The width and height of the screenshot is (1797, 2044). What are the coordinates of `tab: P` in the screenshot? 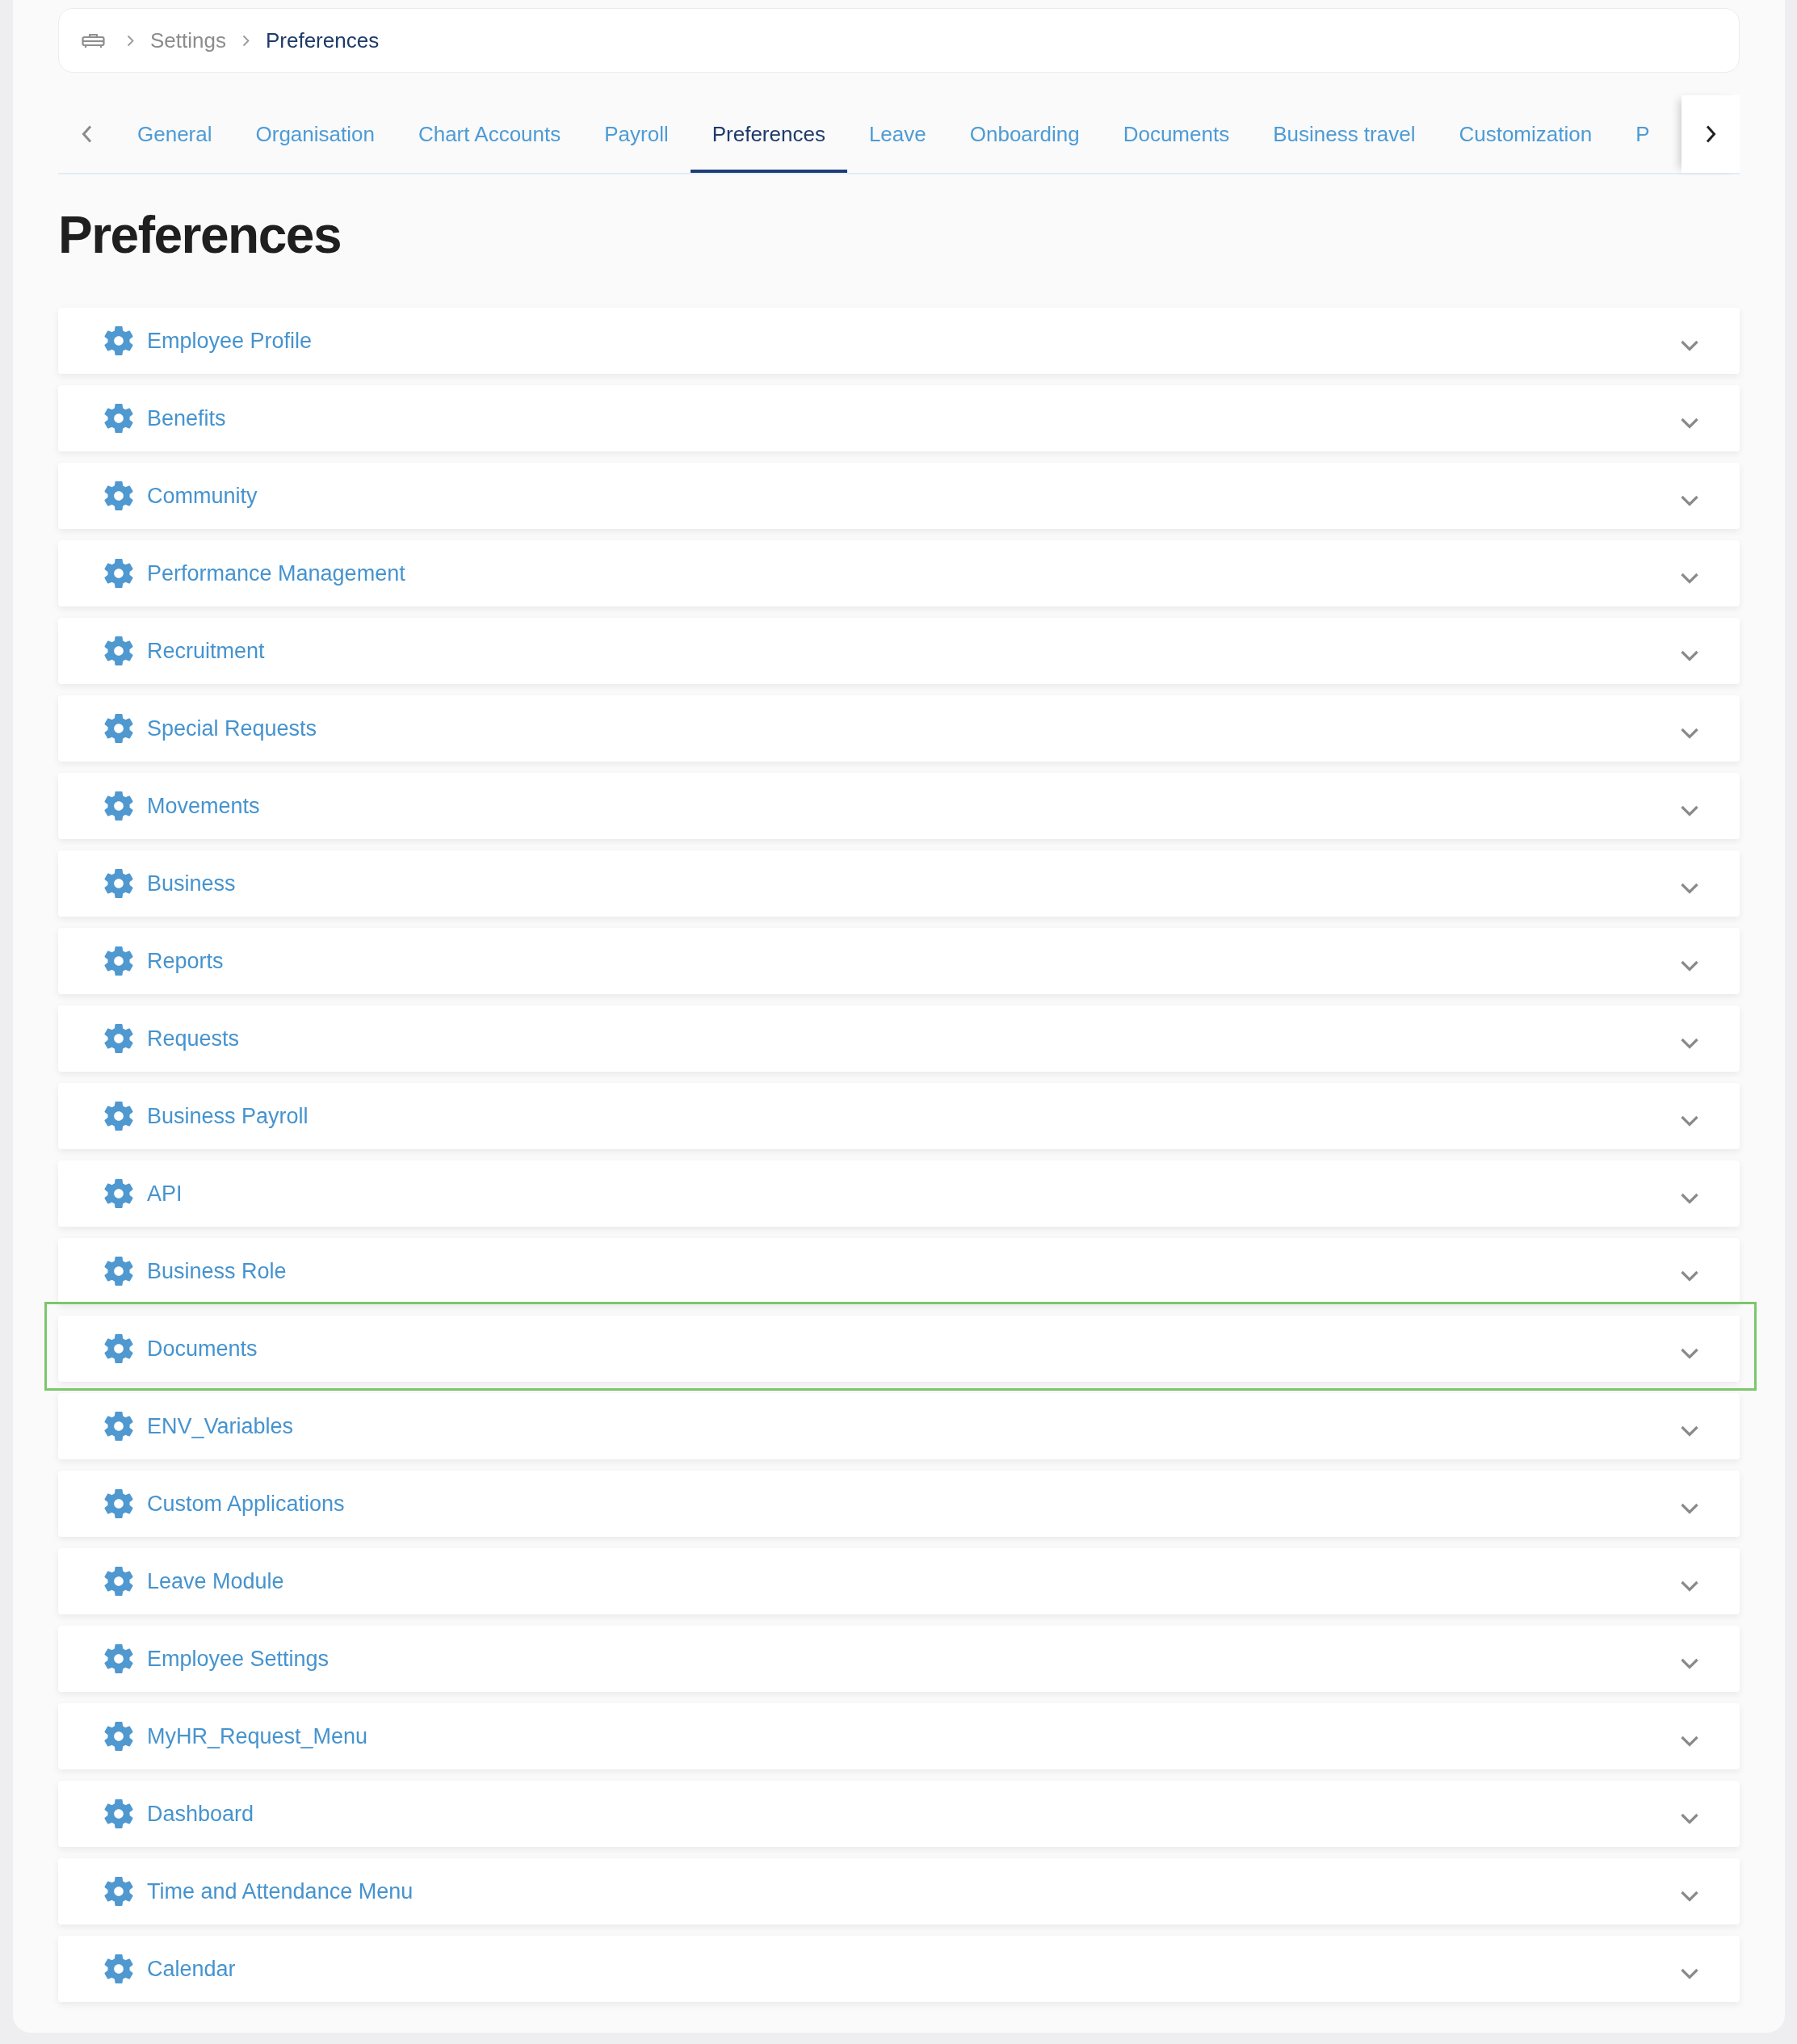 It's located at (1643, 134).